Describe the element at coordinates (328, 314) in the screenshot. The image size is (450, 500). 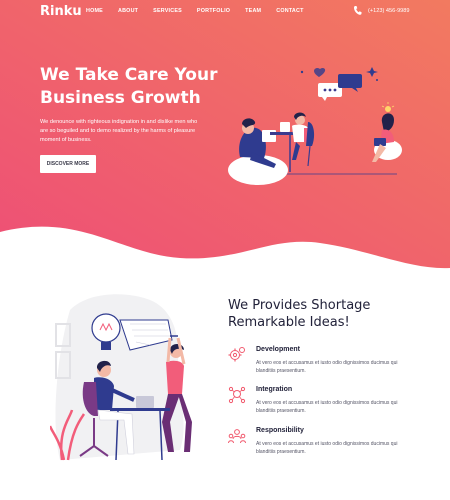
I see `section-title: We Provides Shortage Remarkable Ideas!` at that location.